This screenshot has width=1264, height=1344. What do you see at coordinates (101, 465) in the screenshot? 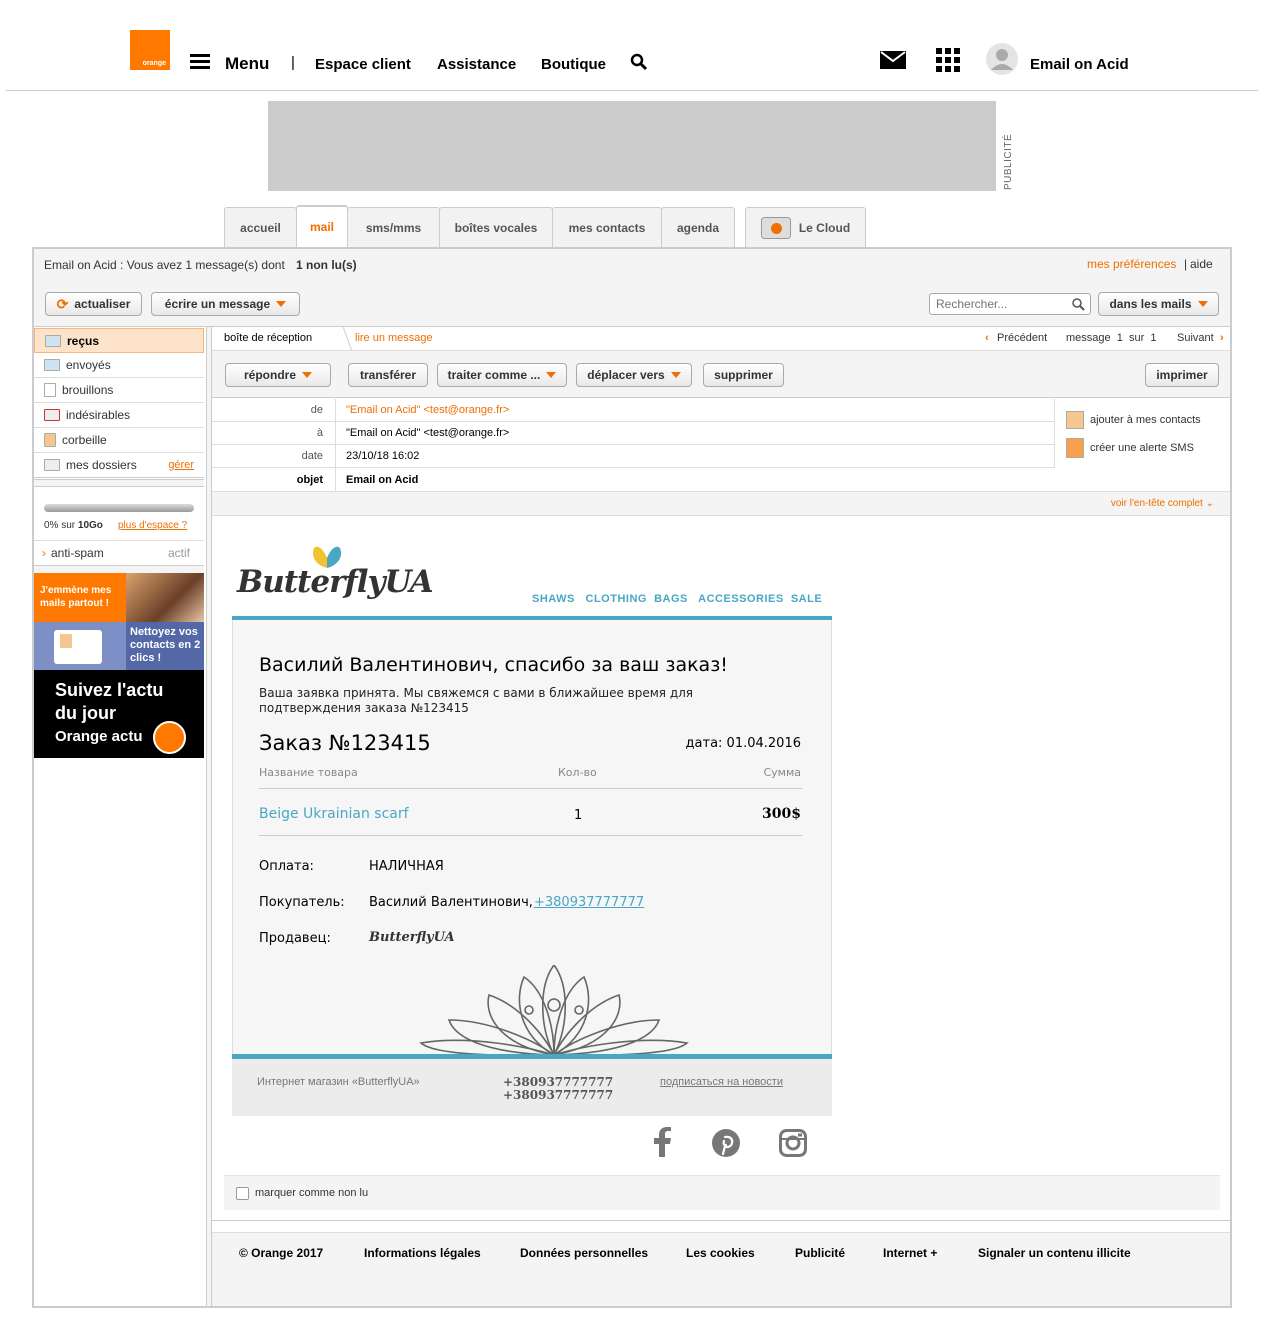
I see `sidebar-item-label: mes dossiers` at bounding box center [101, 465].